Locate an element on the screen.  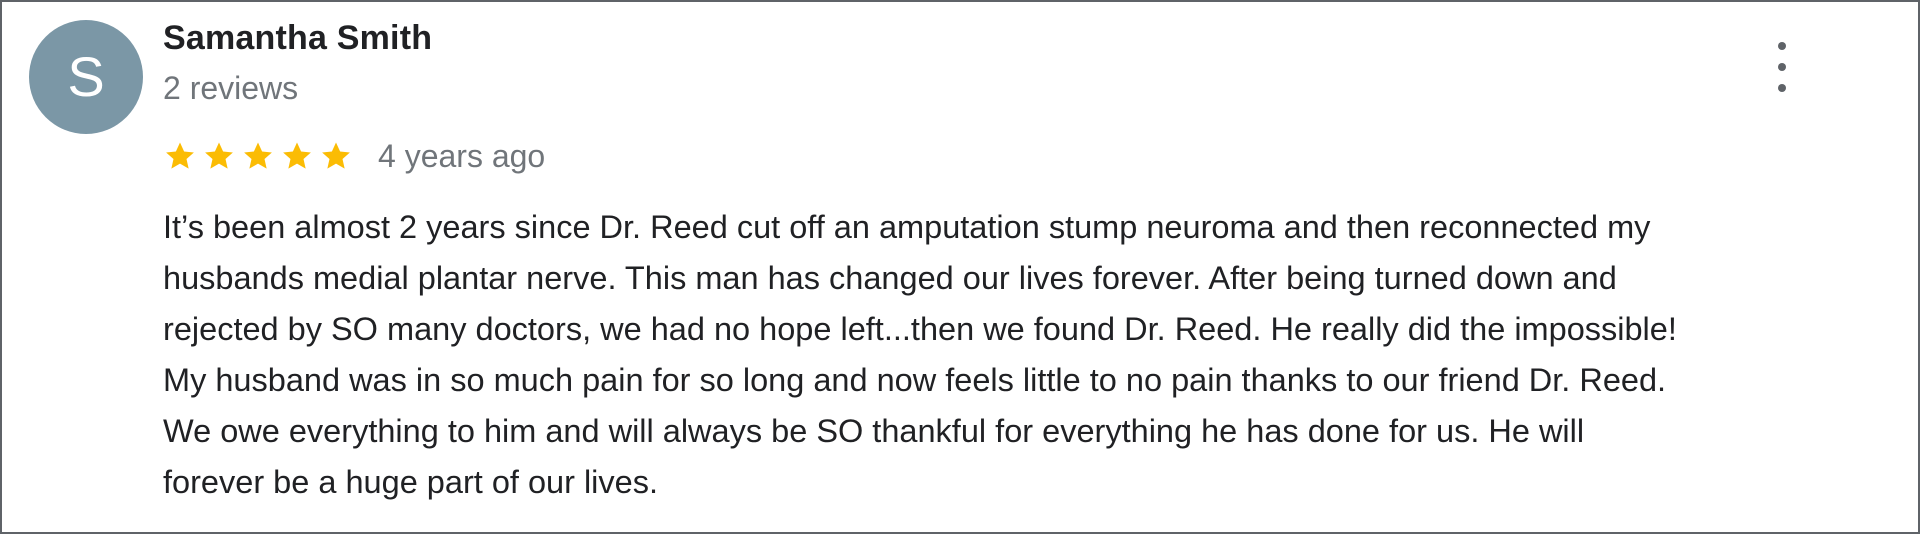
review-time: 4 years ago is located at coordinates (462, 155).